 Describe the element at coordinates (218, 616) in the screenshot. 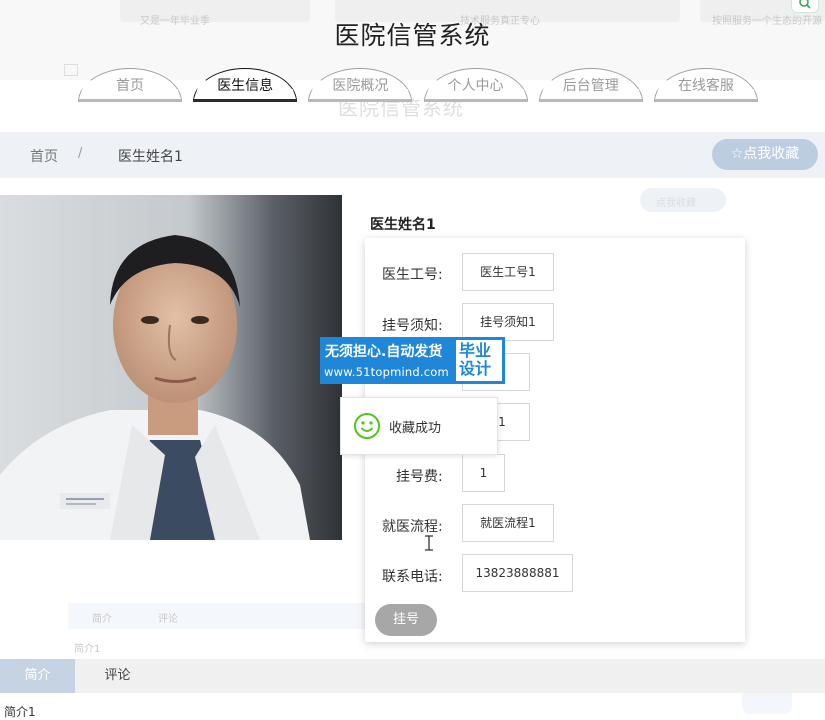

I see `ghost-tabs` at that location.